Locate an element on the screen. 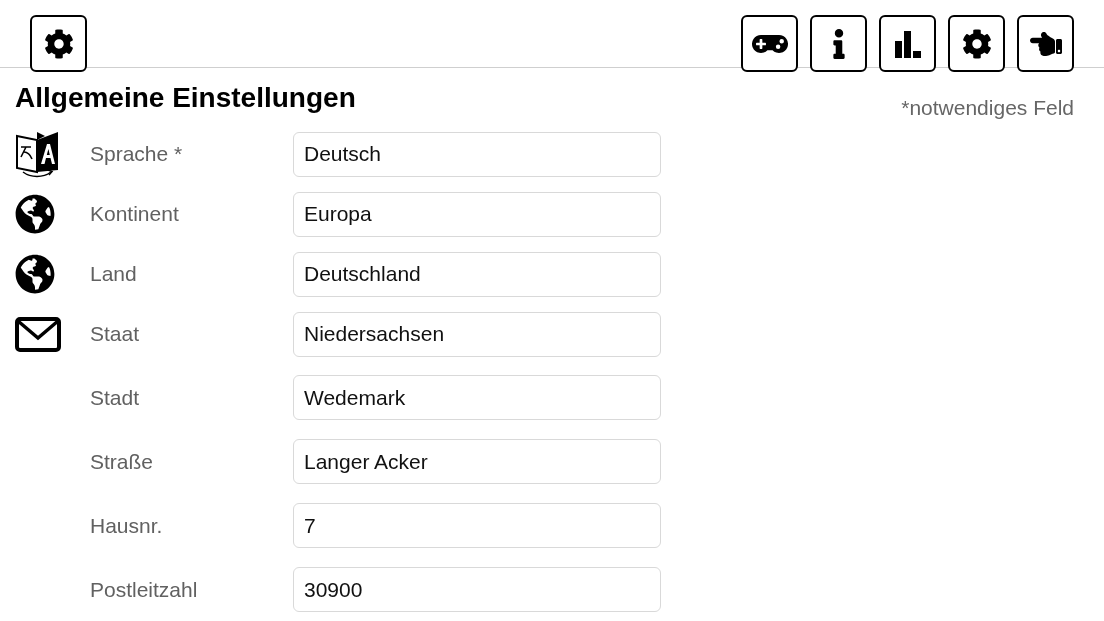 The height and width of the screenshot is (621, 1104). input-field: Deutschland is located at coordinates (477, 274).